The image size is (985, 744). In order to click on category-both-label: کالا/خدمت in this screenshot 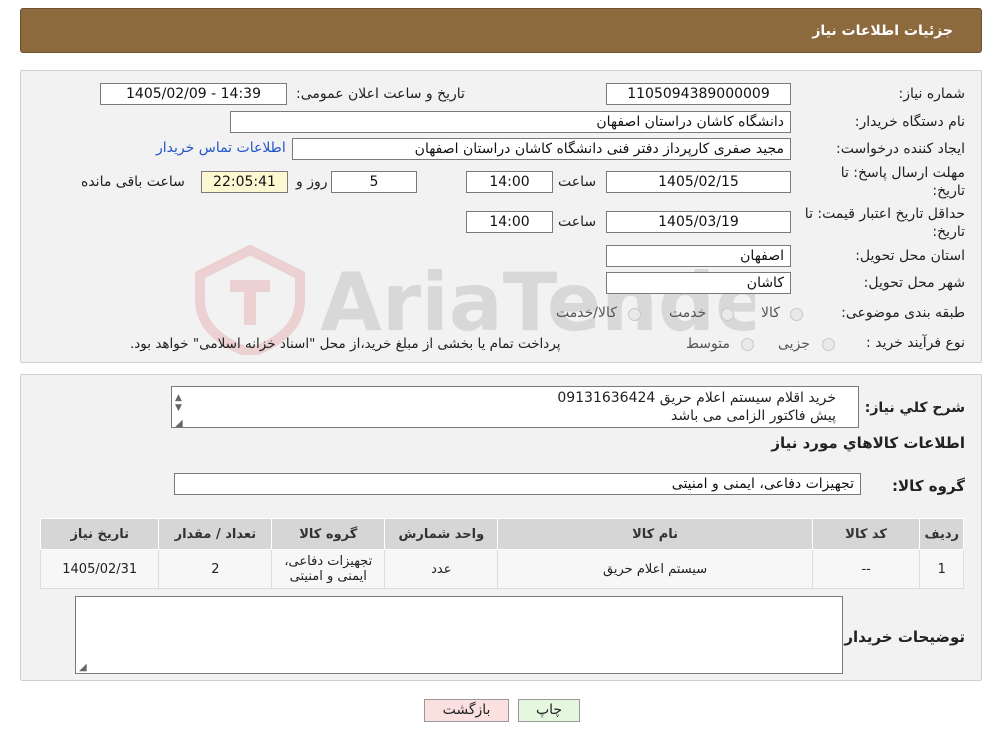, I will do `click(586, 313)`.